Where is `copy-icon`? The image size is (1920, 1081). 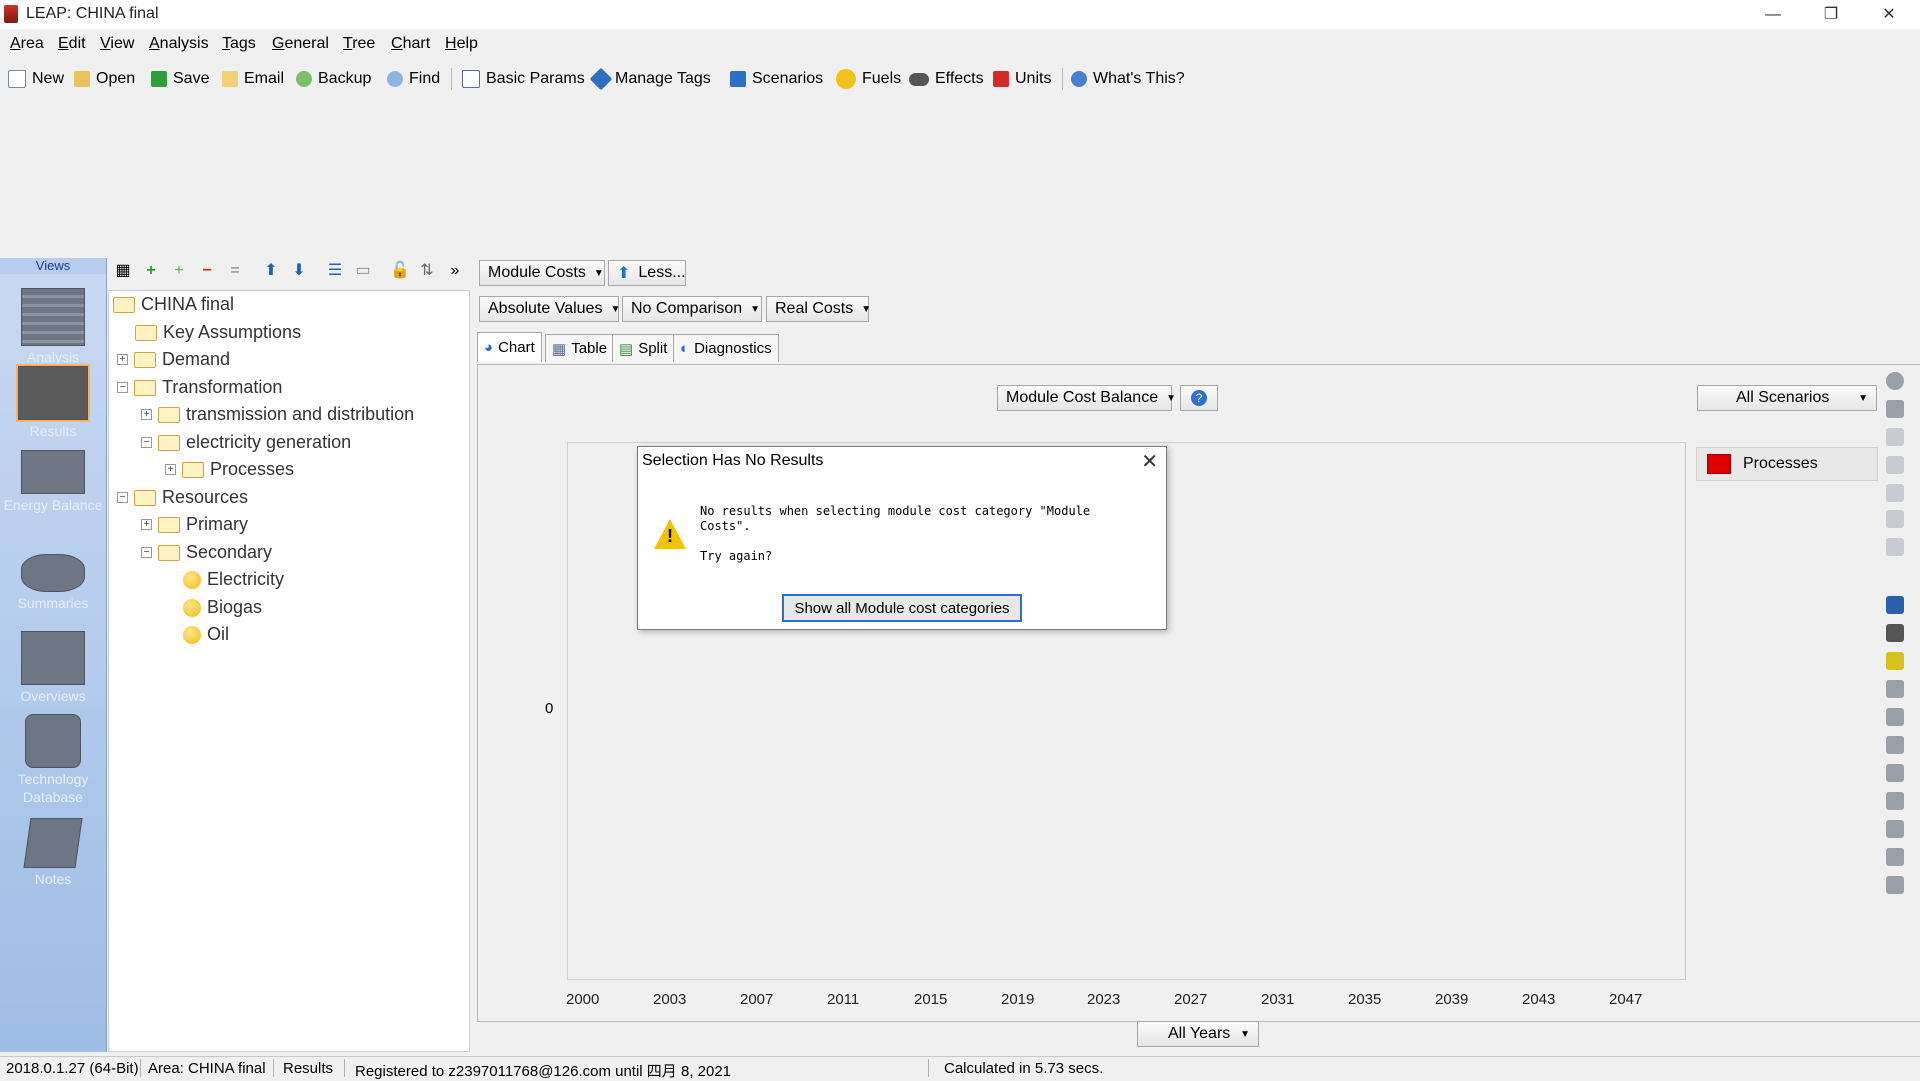
copy-icon is located at coordinates (1895, 773).